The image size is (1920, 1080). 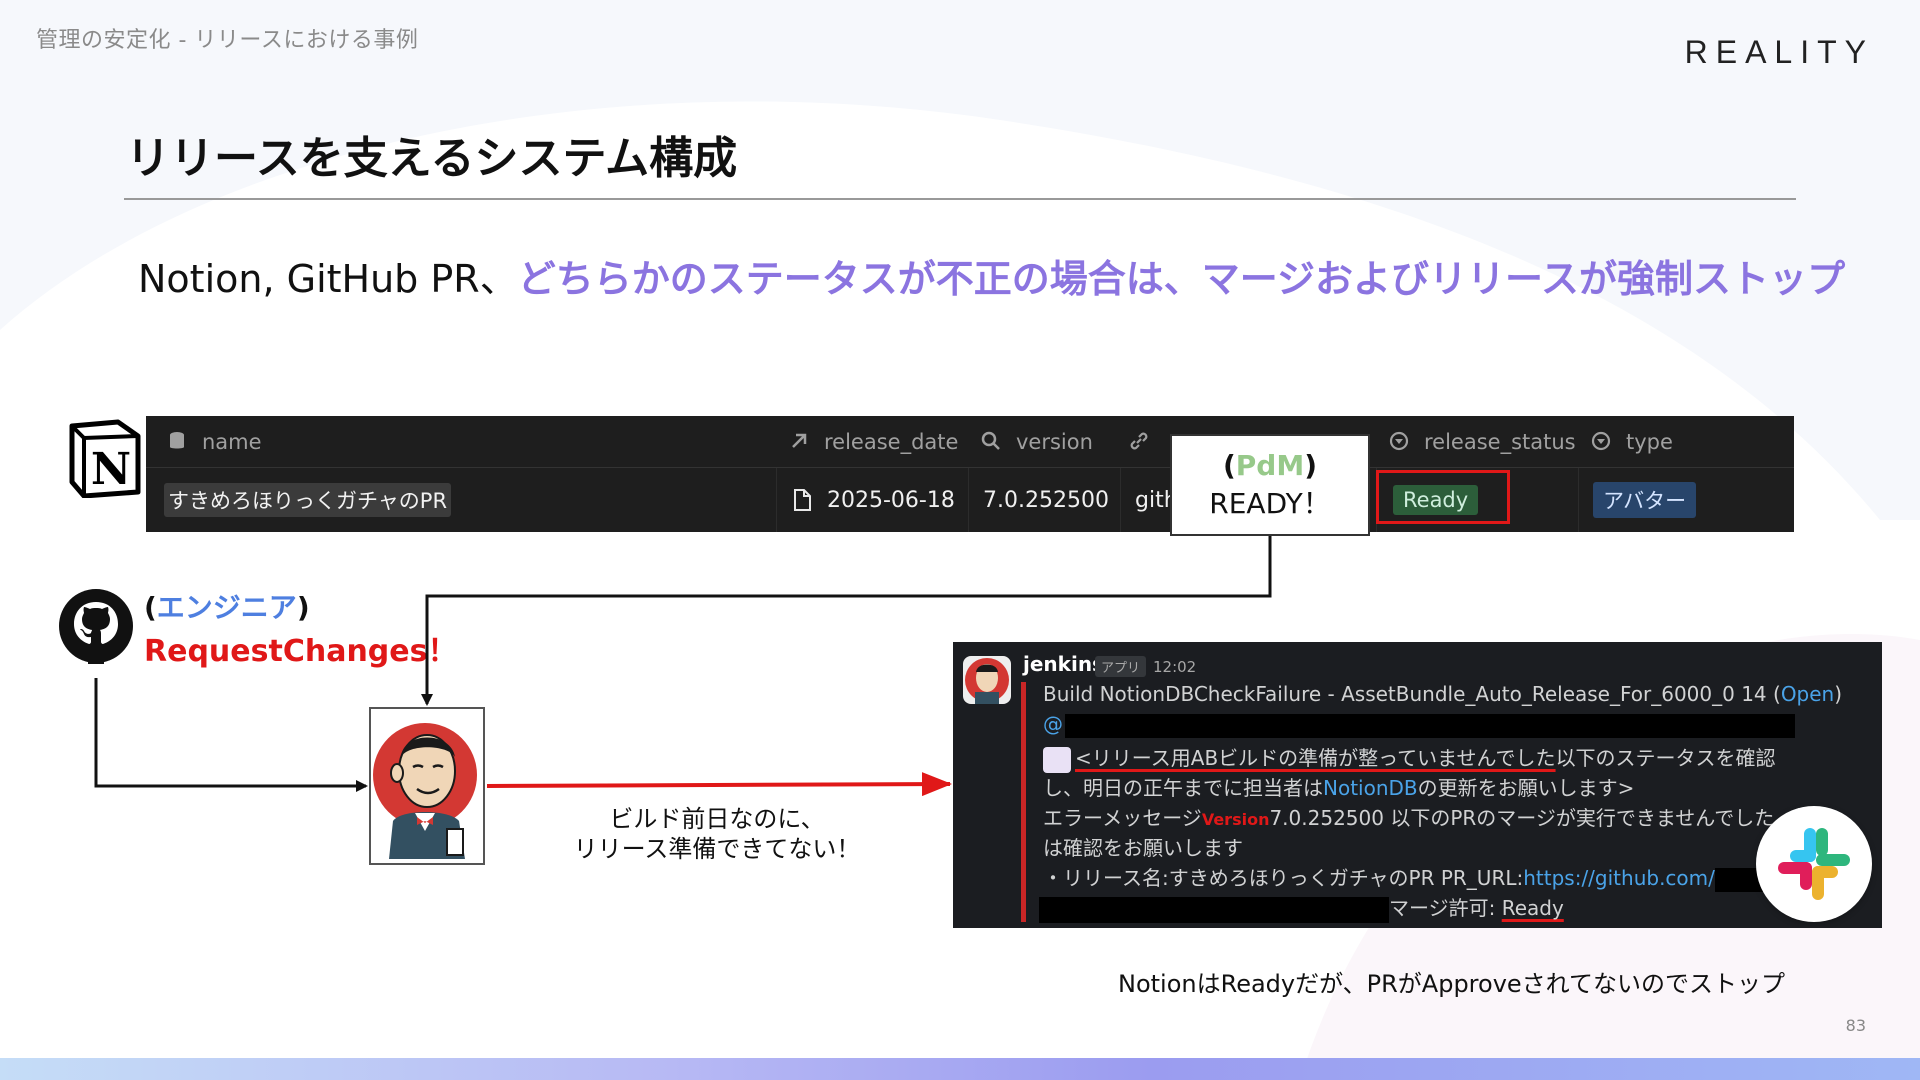 I want to click on message-text: の更新をお願いします>, so click(x=1526, y=788).